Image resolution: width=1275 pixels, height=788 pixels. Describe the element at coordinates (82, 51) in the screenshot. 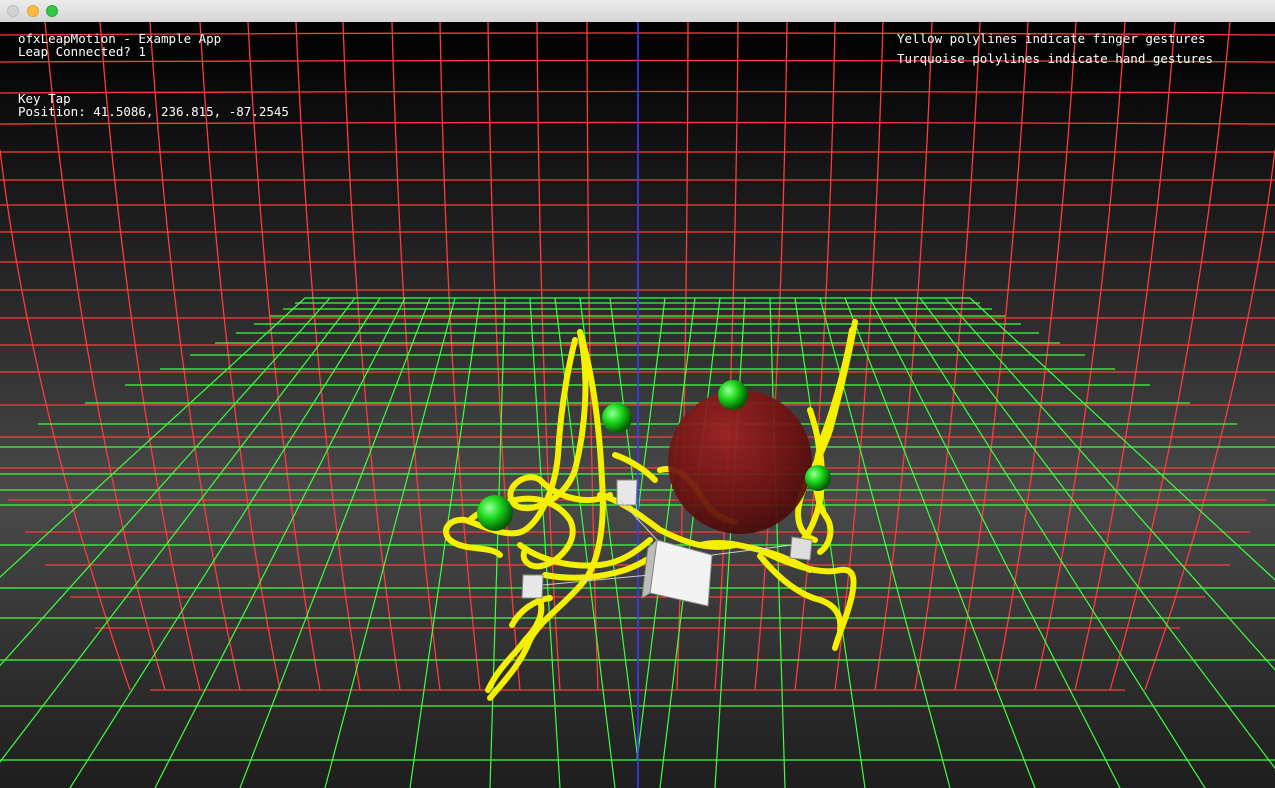

I see `leap-connected-label: Leap Connected? 1` at that location.